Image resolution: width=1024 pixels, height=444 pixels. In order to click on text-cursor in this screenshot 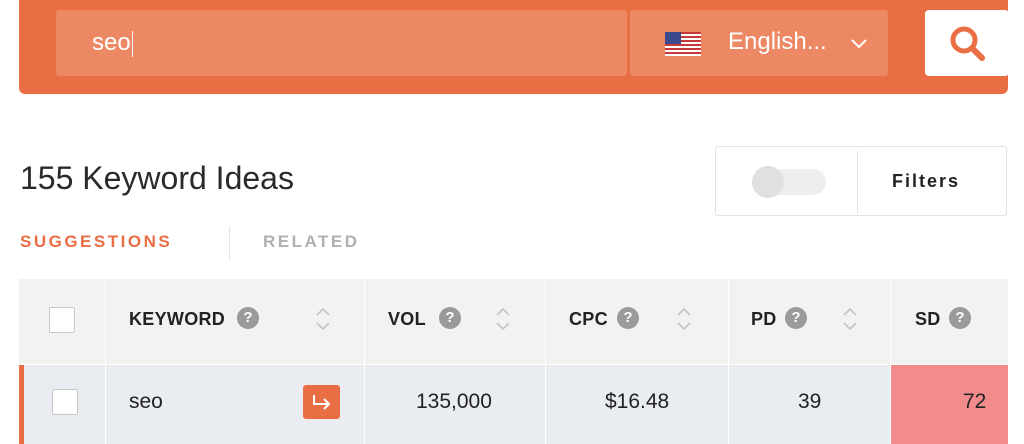, I will do `click(132, 43)`.